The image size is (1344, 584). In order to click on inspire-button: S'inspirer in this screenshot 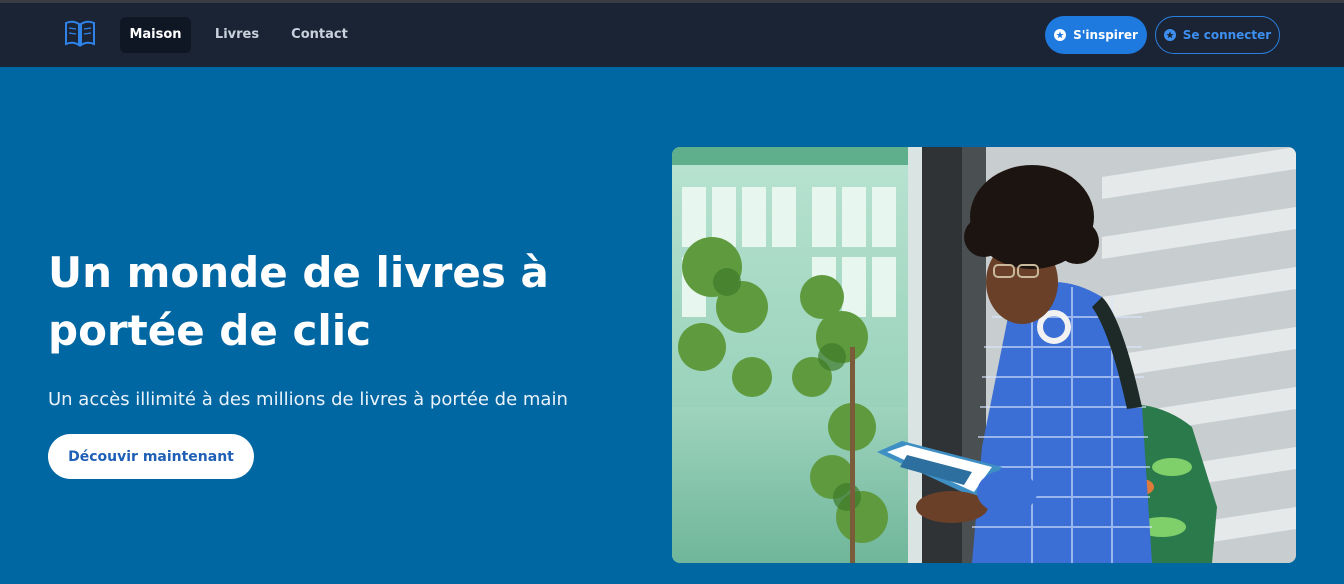, I will do `click(1096, 35)`.